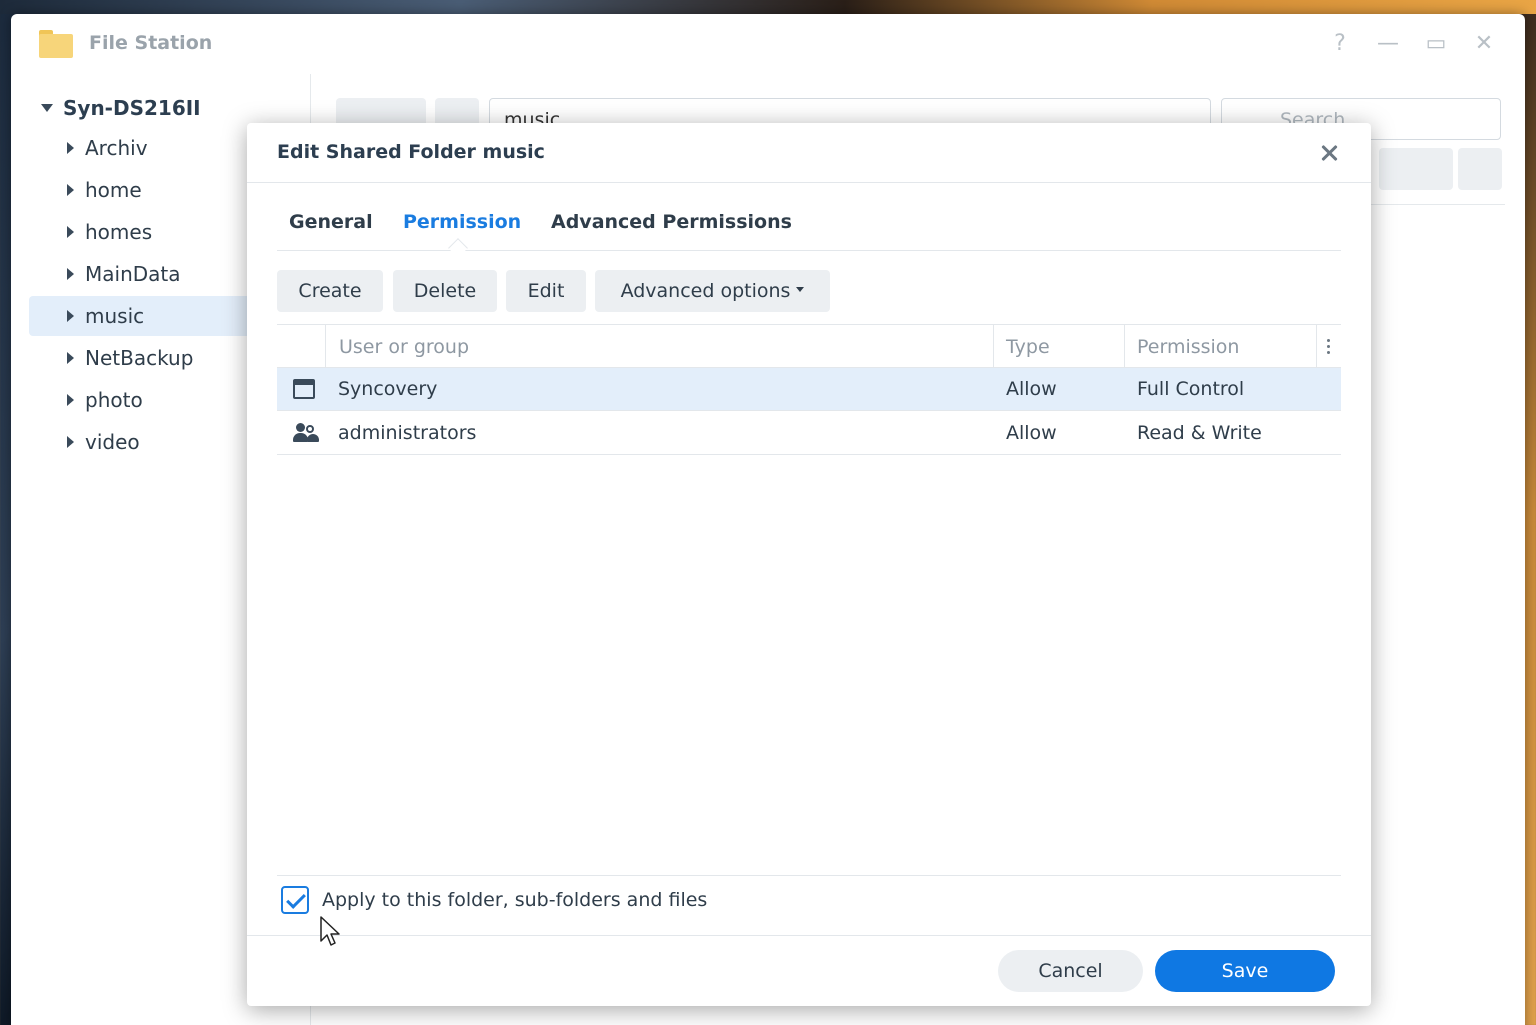  I want to click on tree-root-server: Syn-DS216II, so click(121, 110).